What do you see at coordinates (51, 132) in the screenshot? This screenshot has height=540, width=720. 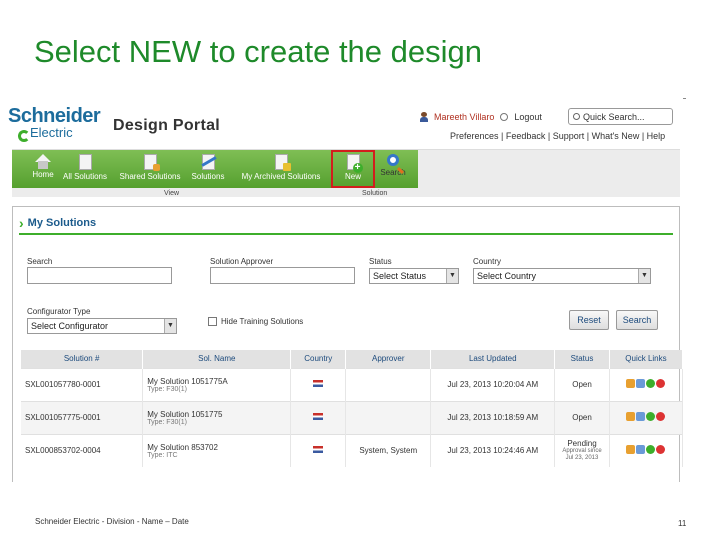 I see `logo-text-bottom: Electric` at bounding box center [51, 132].